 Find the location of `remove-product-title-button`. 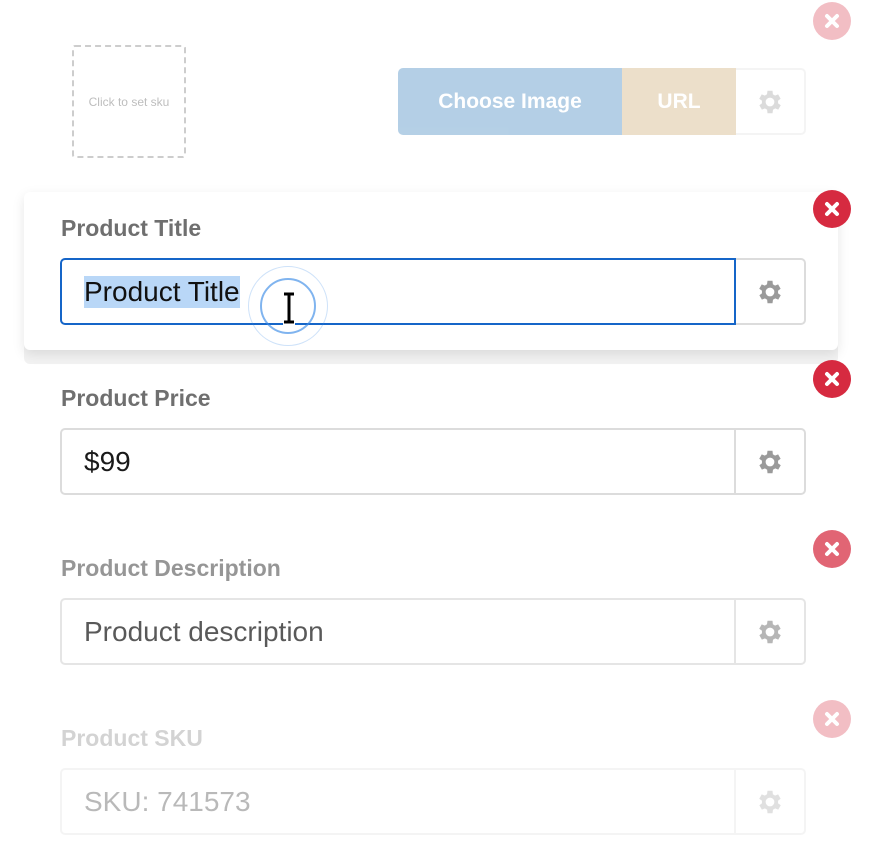

remove-product-title-button is located at coordinates (832, 209).